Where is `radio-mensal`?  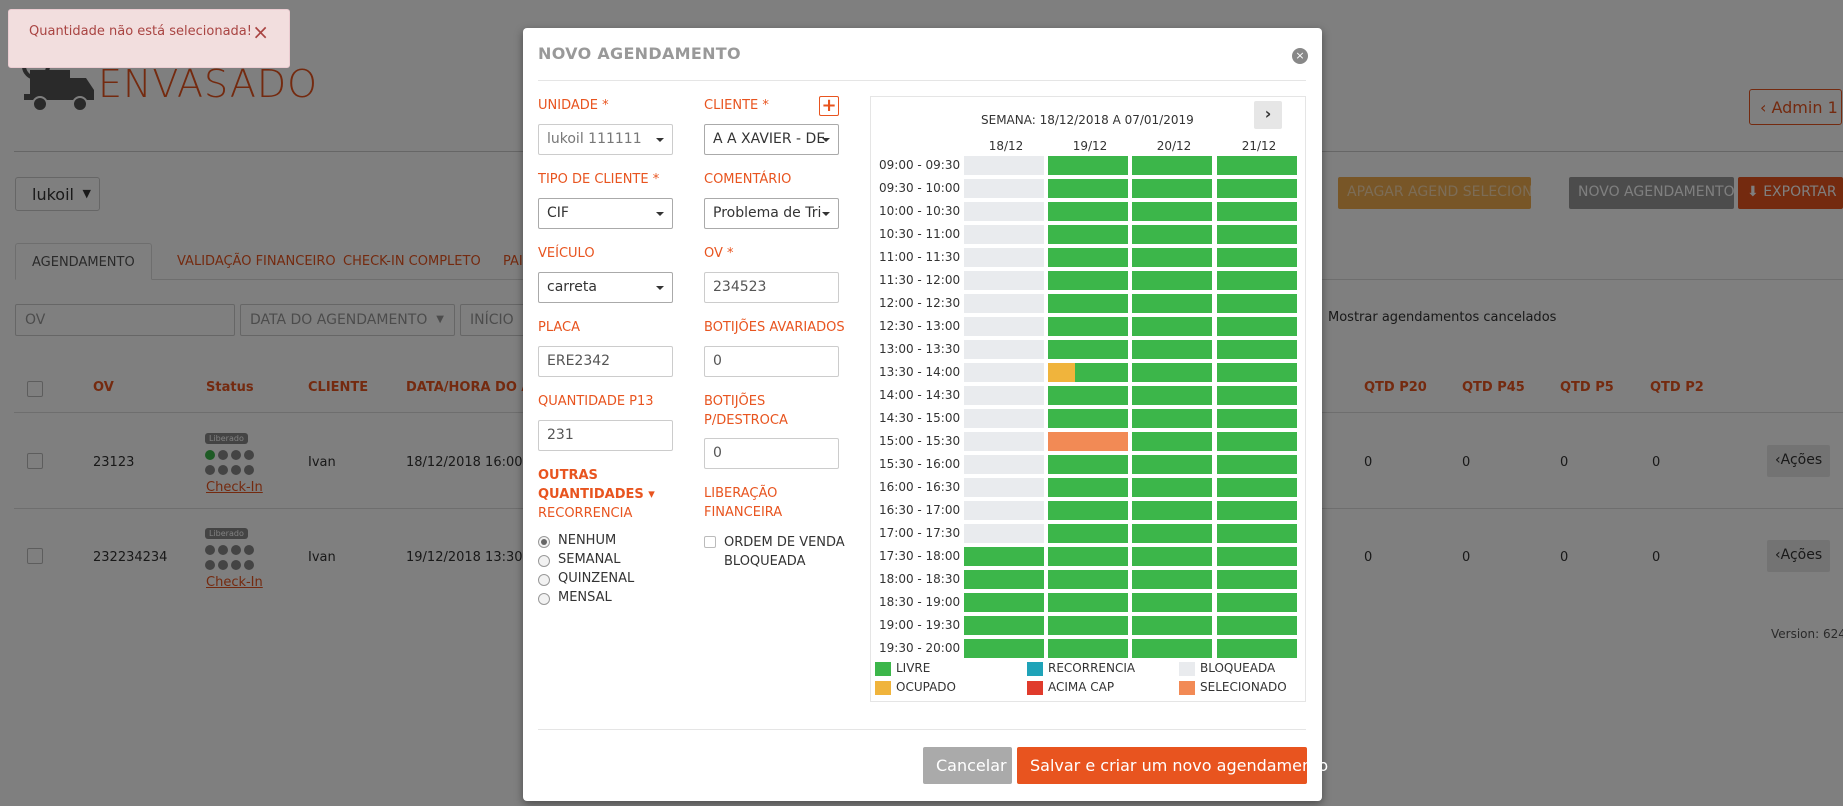
radio-mensal is located at coordinates (544, 599).